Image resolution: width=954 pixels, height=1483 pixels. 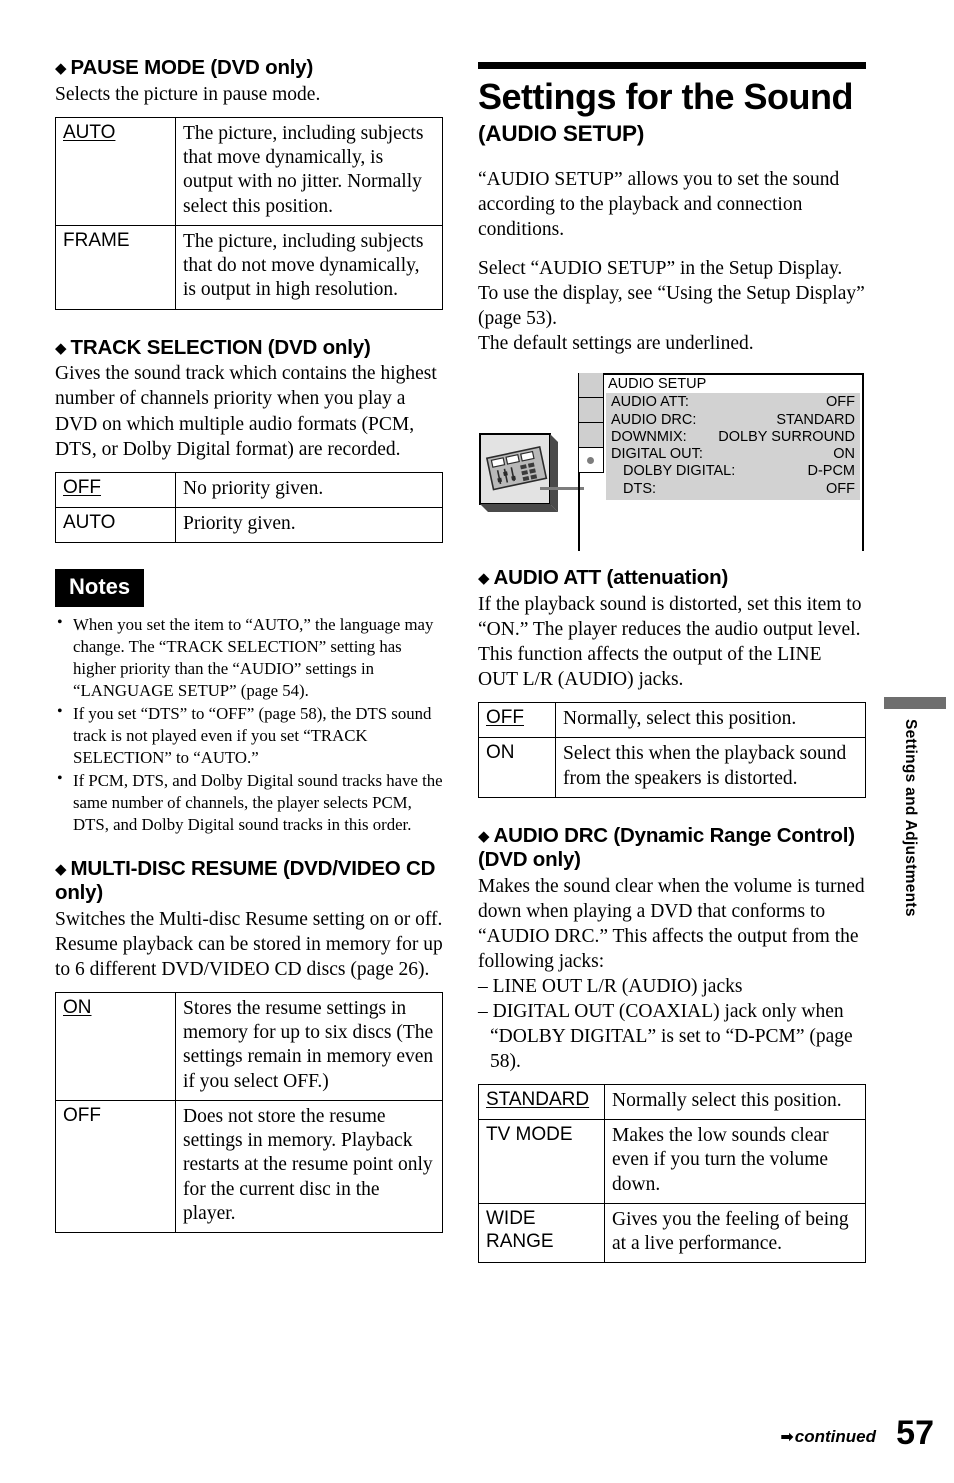 I want to click on osd-row-key: DTS:, so click(x=640, y=488).